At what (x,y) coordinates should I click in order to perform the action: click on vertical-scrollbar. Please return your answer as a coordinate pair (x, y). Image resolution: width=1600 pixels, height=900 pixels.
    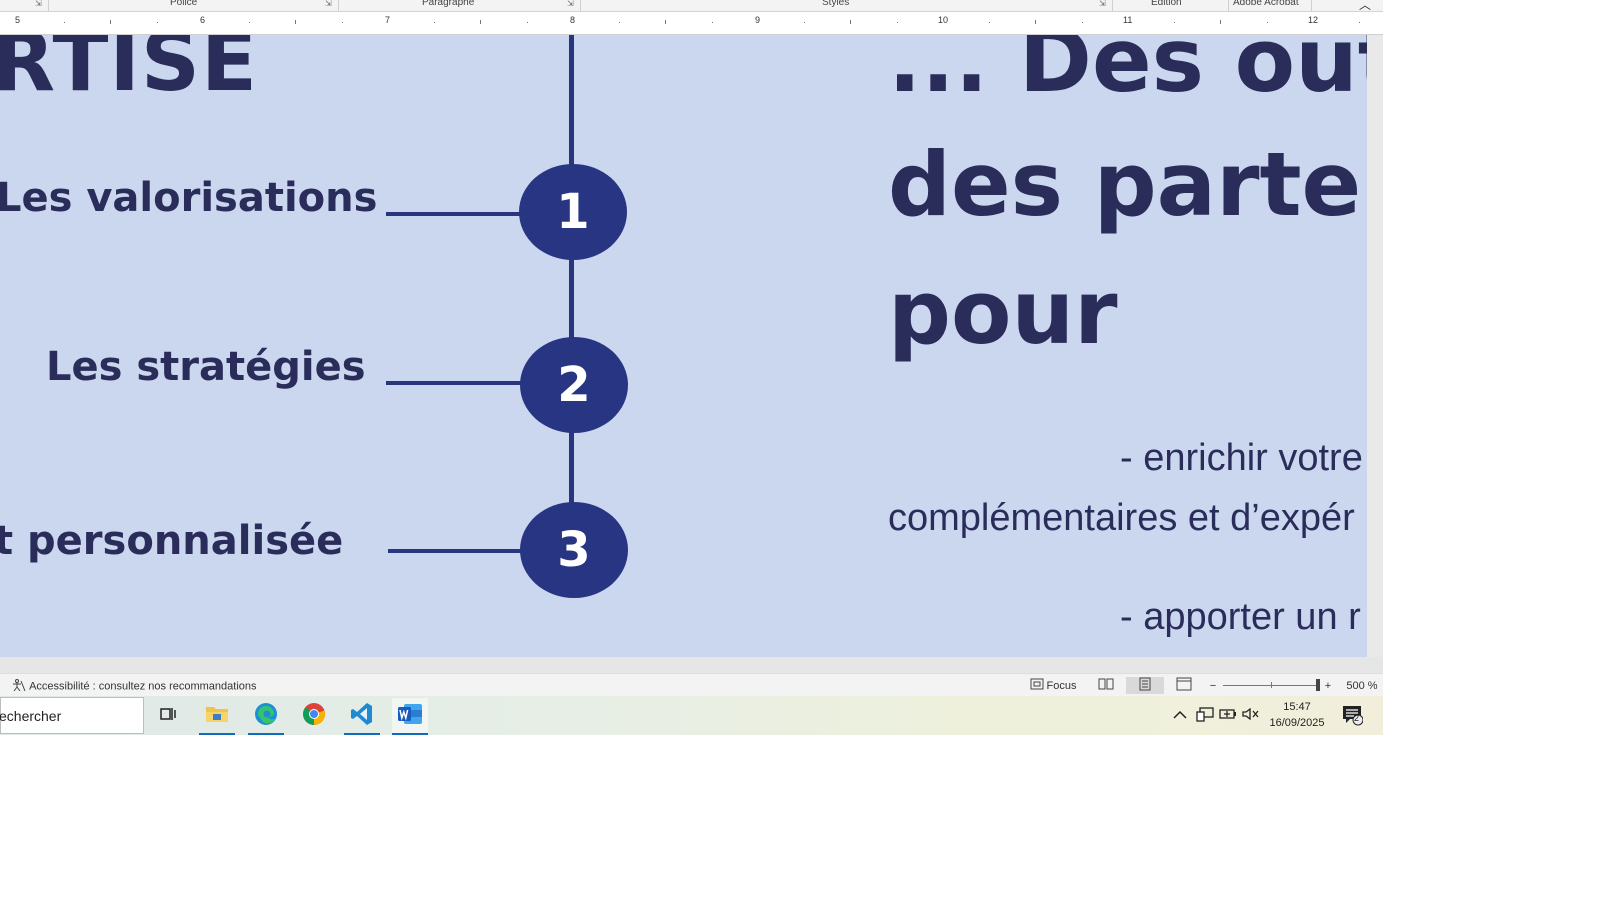
    Looking at the image, I should click on (1375, 346).